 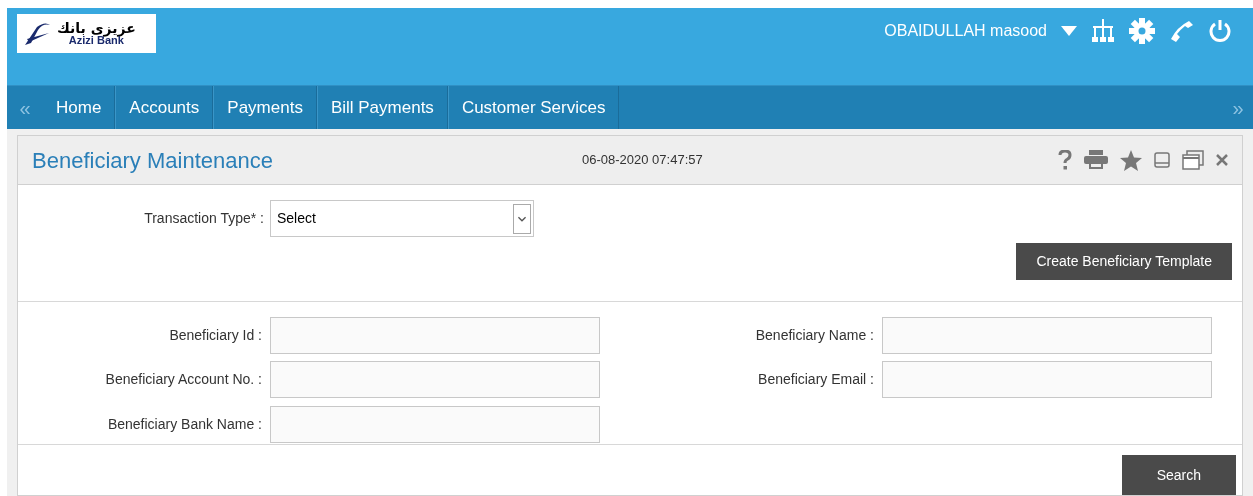 What do you see at coordinates (1178, 475) in the screenshot?
I see `search-button: Search` at bounding box center [1178, 475].